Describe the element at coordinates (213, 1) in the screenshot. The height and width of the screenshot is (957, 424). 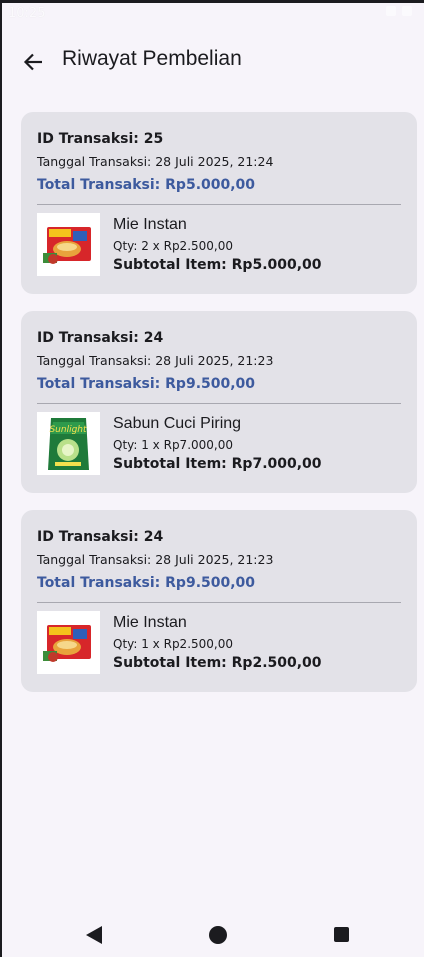
I see `status-bar-edge` at that location.